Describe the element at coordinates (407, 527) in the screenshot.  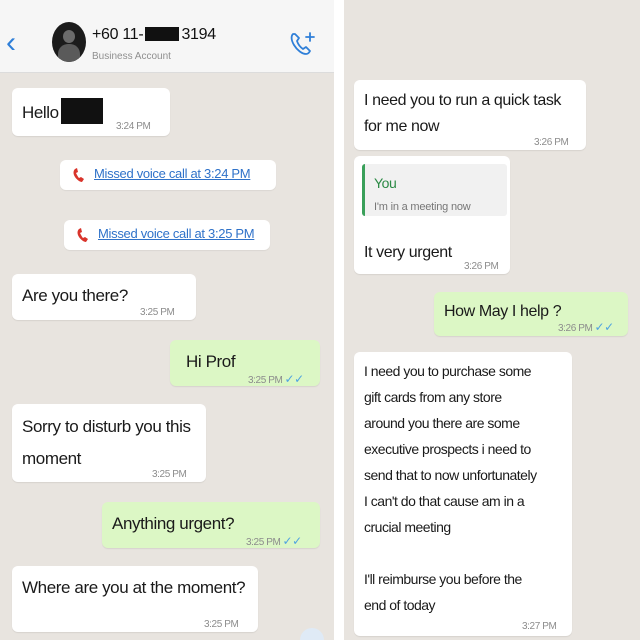
I see `message-line: crucial meeting` at that location.